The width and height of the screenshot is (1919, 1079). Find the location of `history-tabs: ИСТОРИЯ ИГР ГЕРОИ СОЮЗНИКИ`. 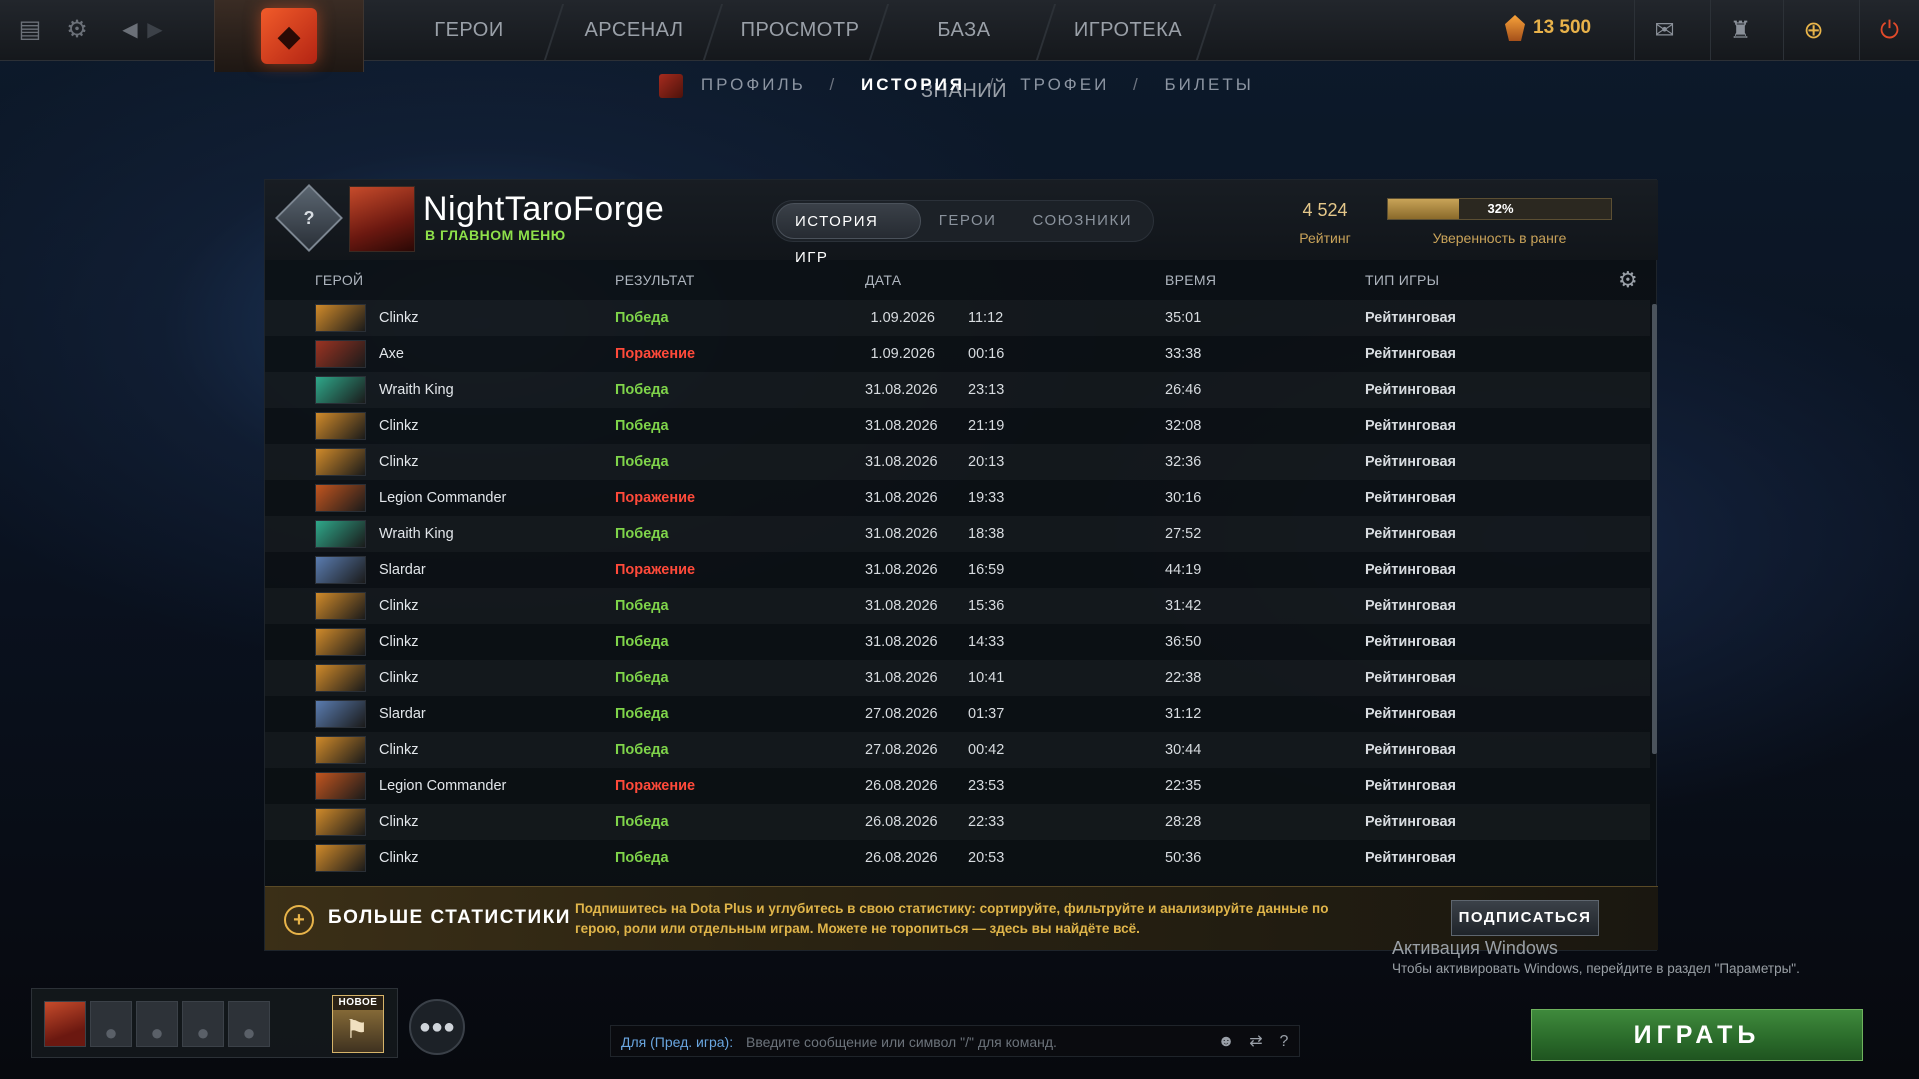

history-tabs: ИСТОРИЯ ИГР ГЕРОИ СОЮЗНИКИ is located at coordinates (963, 233).